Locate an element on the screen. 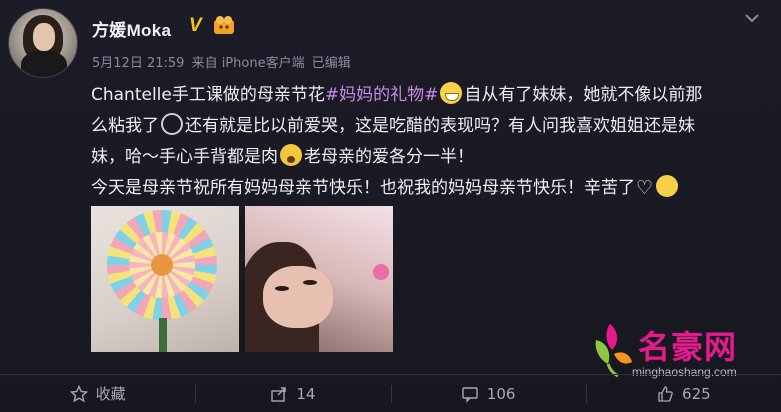 The height and width of the screenshot is (412, 781). member-badge-icon is located at coordinates (224, 25).